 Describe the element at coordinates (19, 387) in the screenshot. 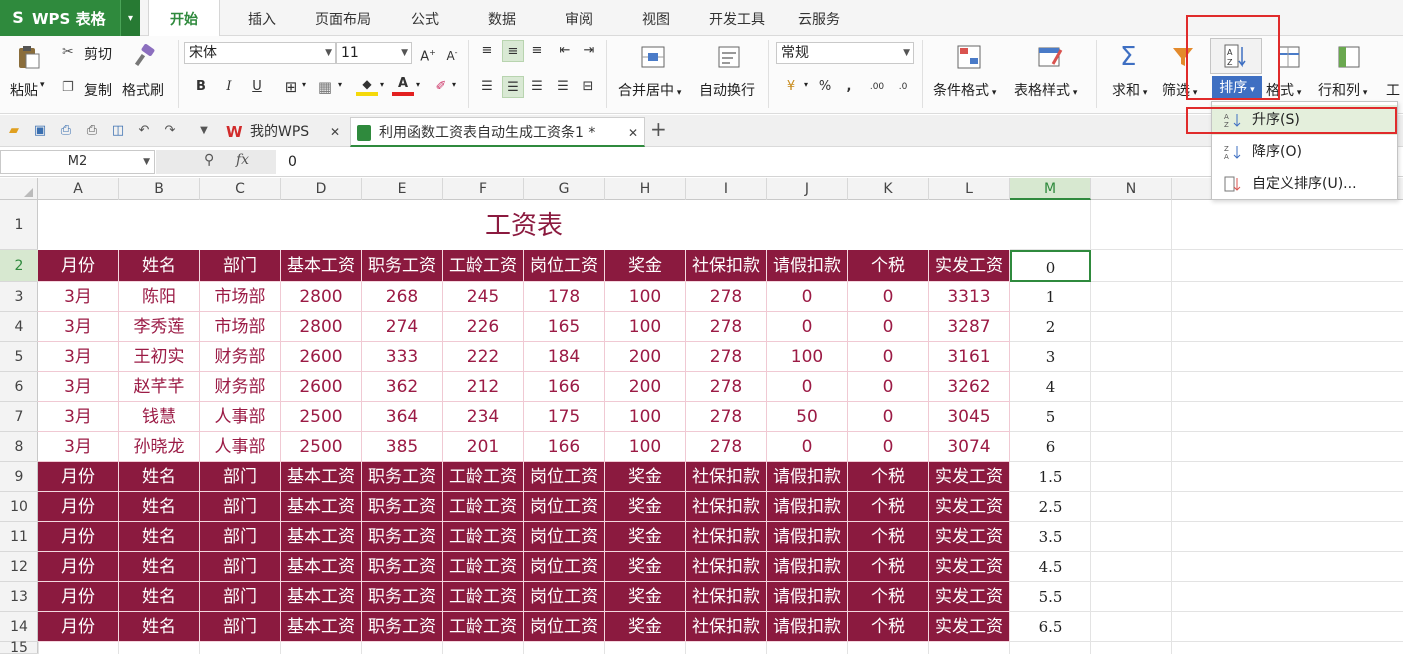

I see `row-header-6: 6` at that location.